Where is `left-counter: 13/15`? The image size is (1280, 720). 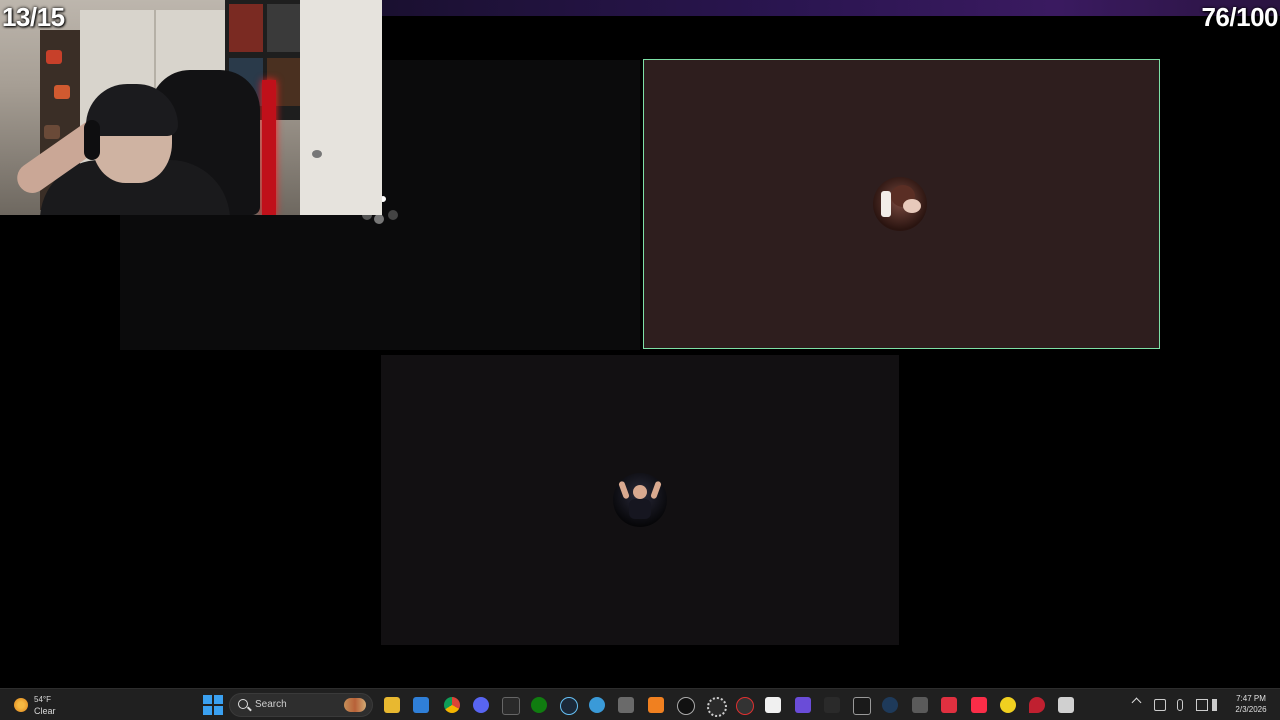
left-counter: 13/15 is located at coordinates (33, 17).